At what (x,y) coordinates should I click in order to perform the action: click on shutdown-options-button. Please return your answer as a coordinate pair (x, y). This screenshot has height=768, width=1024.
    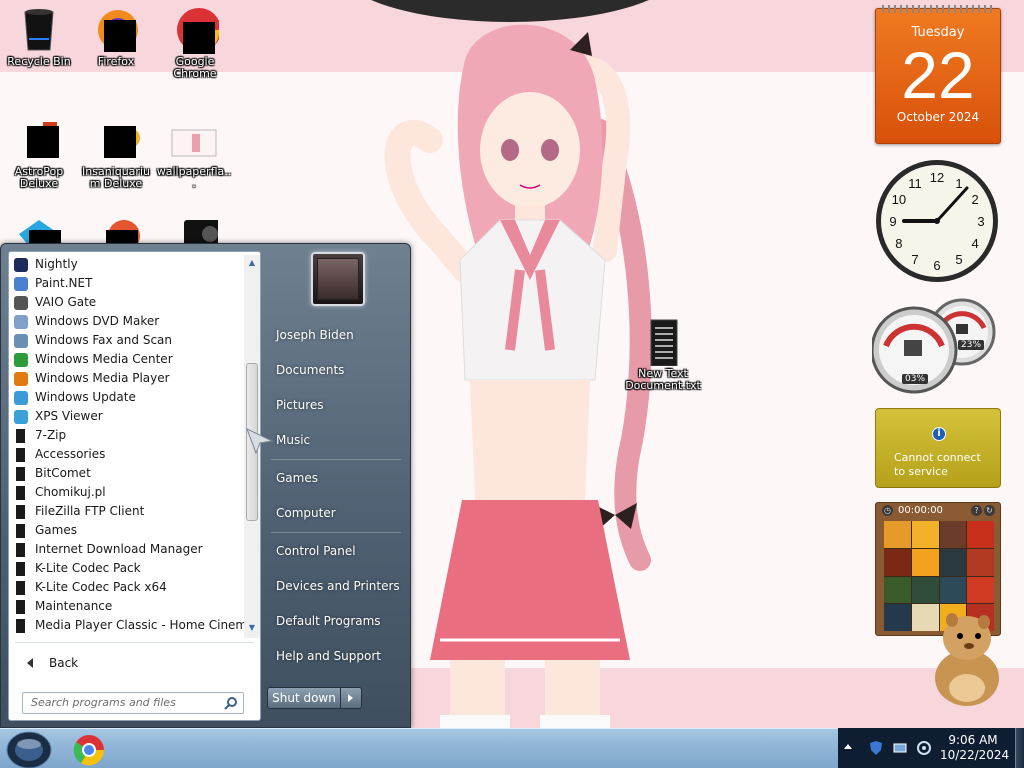
    Looking at the image, I should click on (351, 698).